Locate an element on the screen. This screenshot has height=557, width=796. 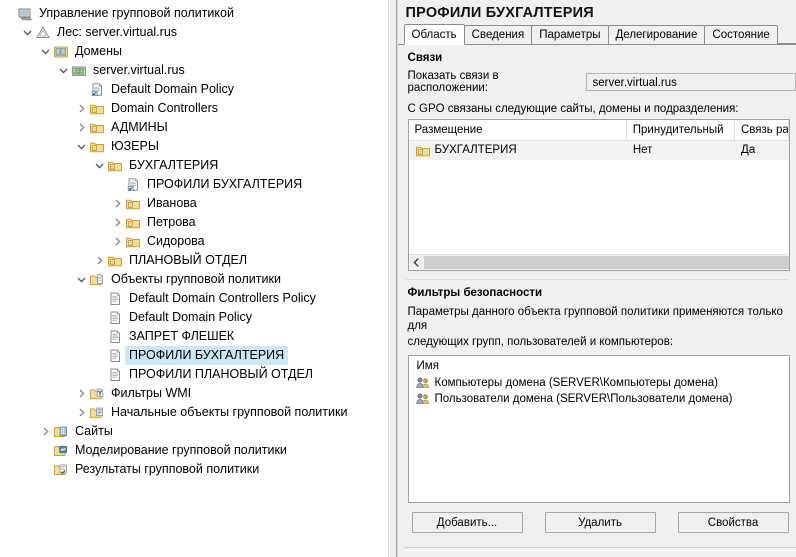
tab-1: Область is located at coordinates (434, 34).